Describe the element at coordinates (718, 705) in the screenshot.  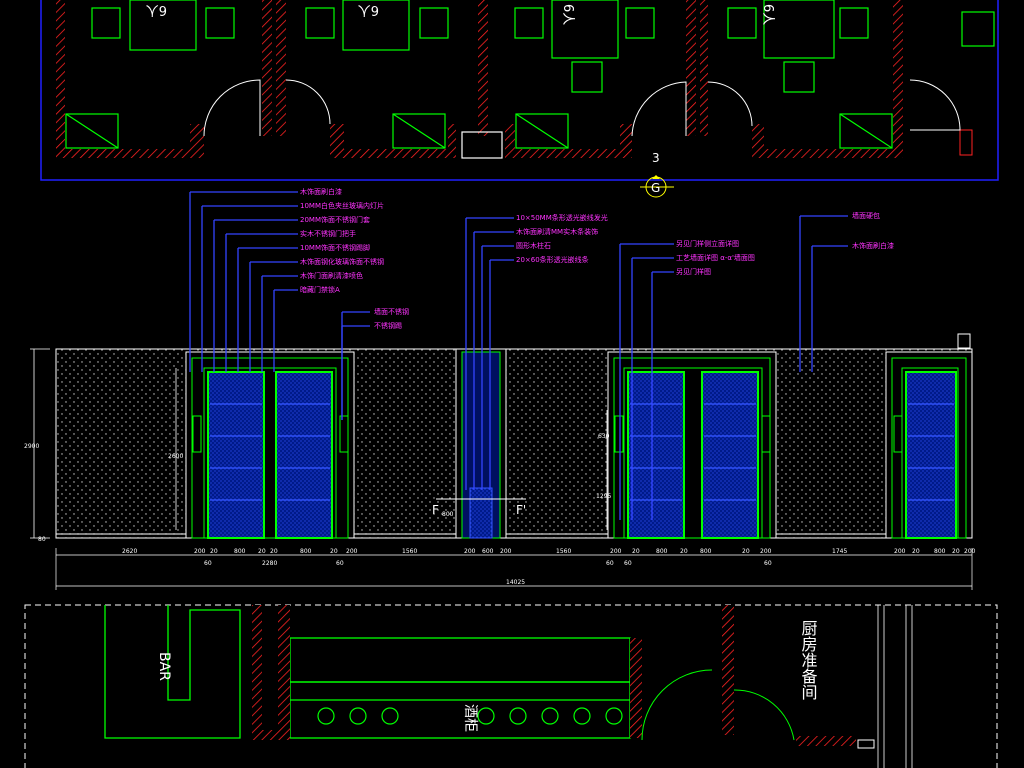
I see `bottom-door-swings` at that location.